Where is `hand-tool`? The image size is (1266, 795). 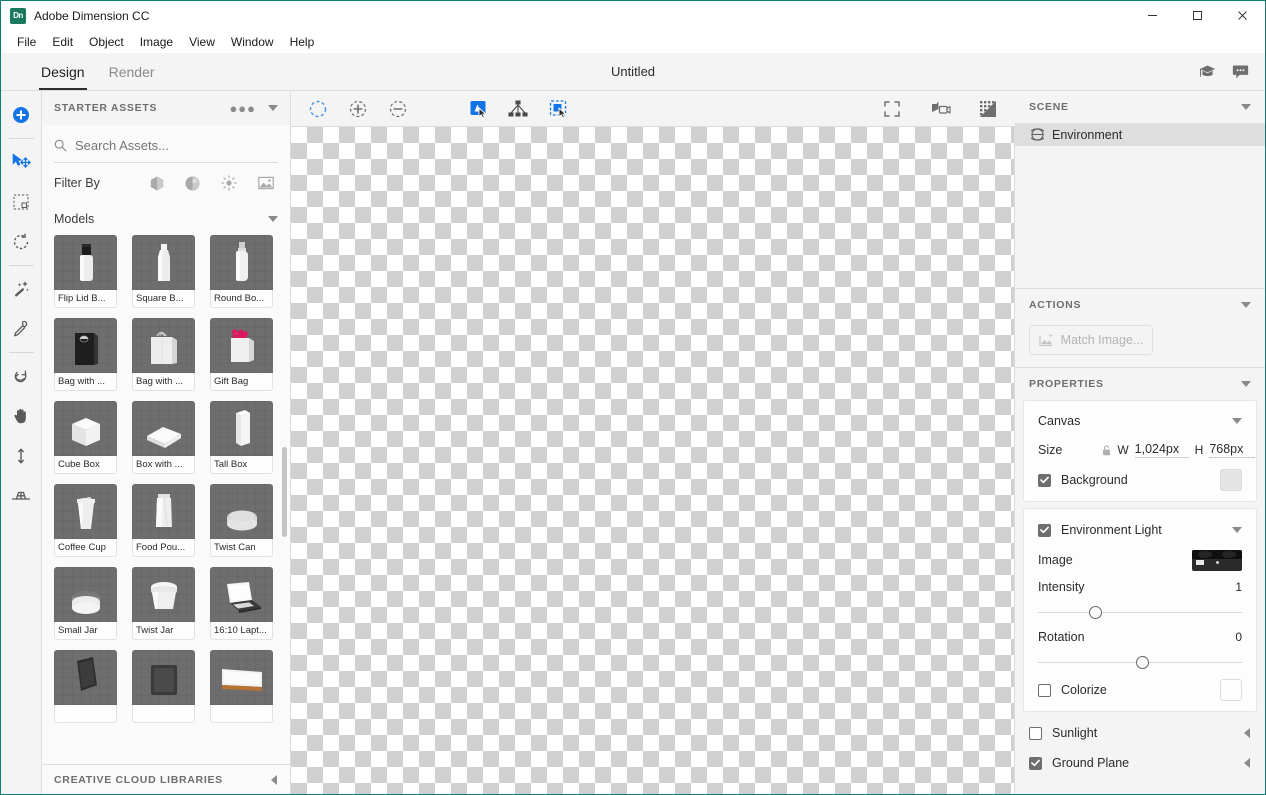 hand-tool is located at coordinates (21, 416).